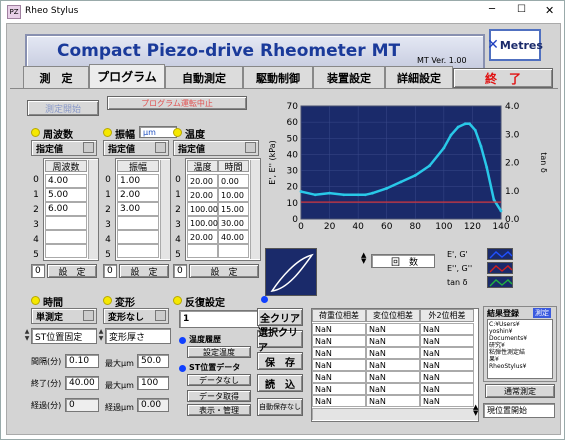 Image resolution: width=565 pixels, height=440 pixels. What do you see at coordinates (219, 319) in the screenshot?
I see `repeat-value-field: 1` at bounding box center [219, 319].